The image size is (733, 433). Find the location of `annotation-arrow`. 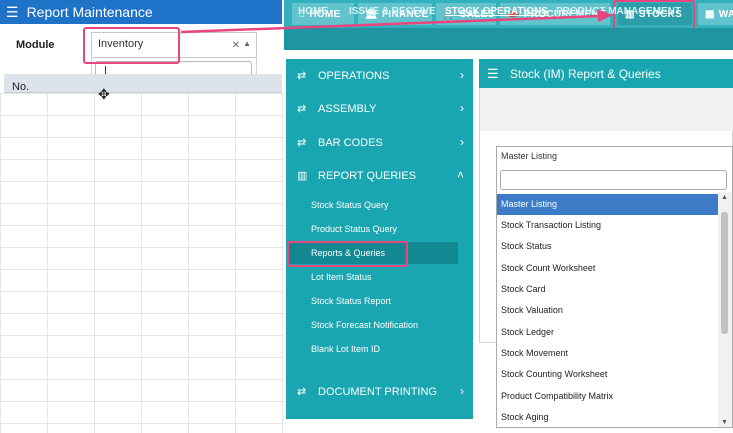

annotation-arrow is located at coordinates (396, 21).